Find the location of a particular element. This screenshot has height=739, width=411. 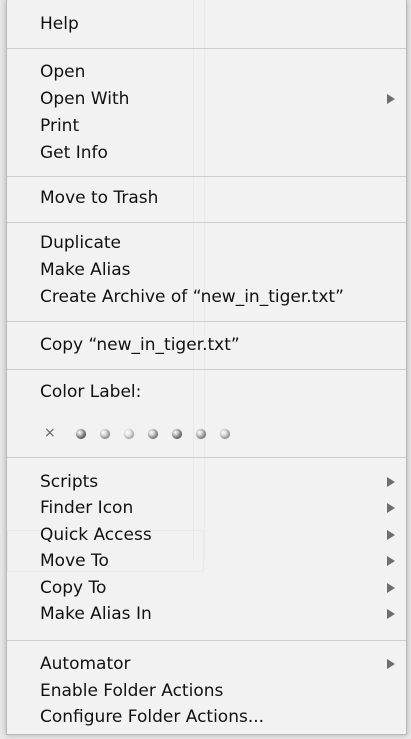

menu-item-label: Get Info is located at coordinates (74, 153).